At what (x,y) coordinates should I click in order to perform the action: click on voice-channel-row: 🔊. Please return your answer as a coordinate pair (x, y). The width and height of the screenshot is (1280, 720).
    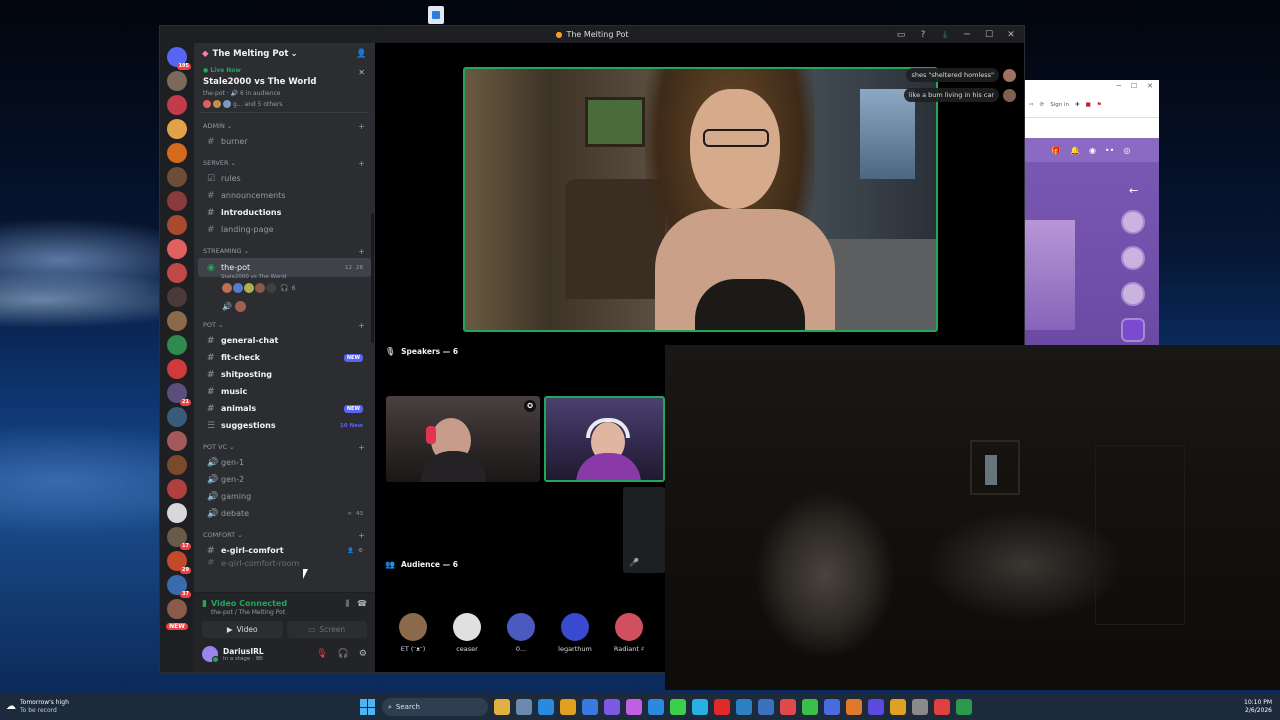
    Looking at the image, I should click on (284, 306).